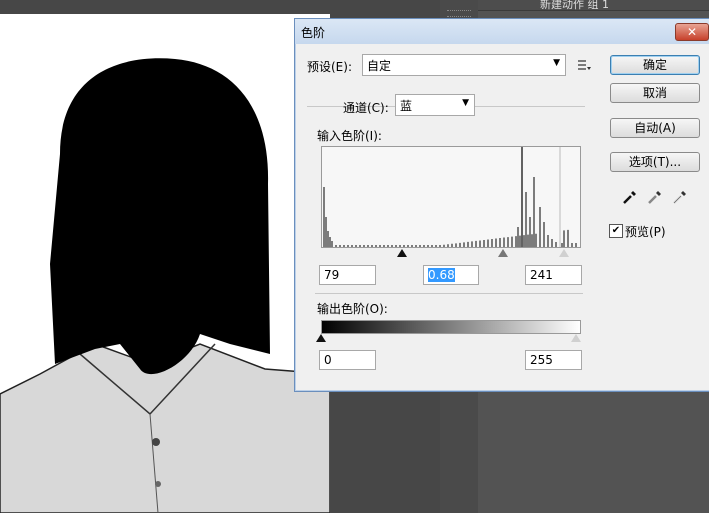  I want to click on output-slider, so click(448, 338).